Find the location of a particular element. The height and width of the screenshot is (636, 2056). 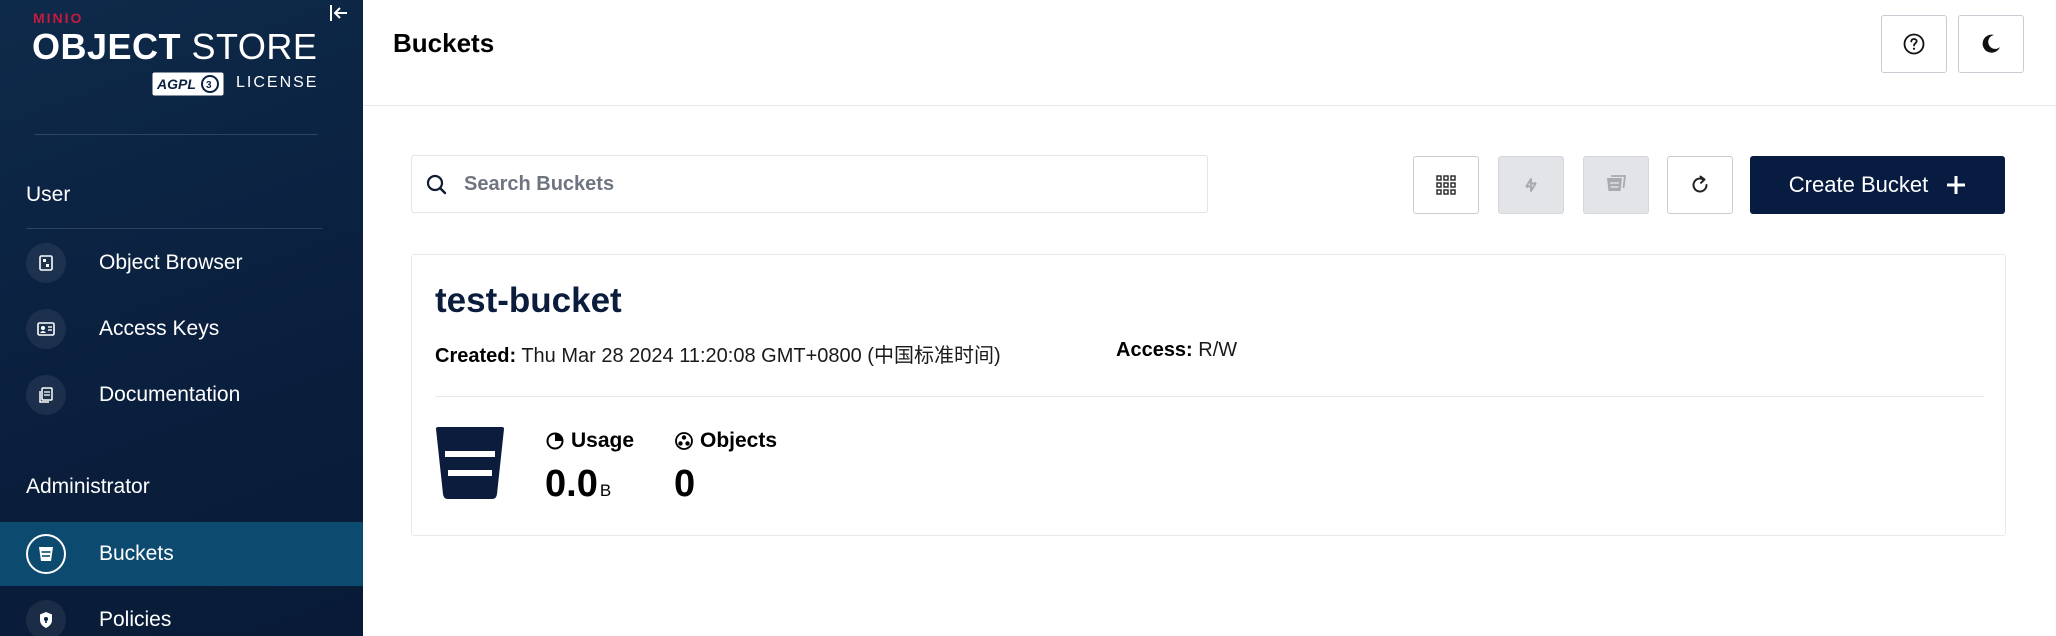

help-button is located at coordinates (1914, 44).